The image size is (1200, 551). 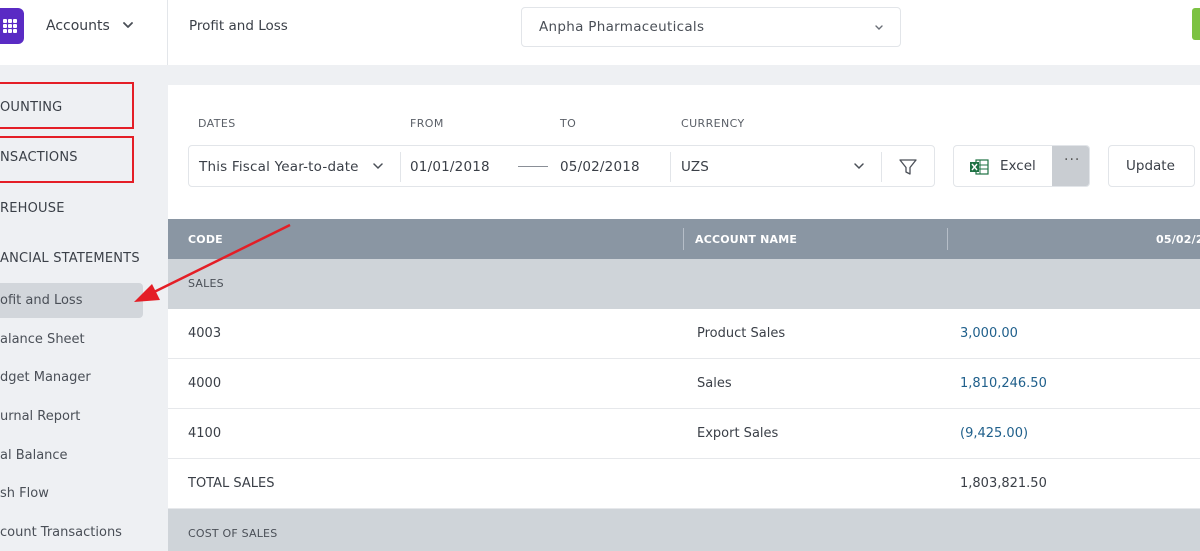 What do you see at coordinates (42, 339) in the screenshot?
I see `sidebar-item-balance-sheet: alance Sheet` at bounding box center [42, 339].